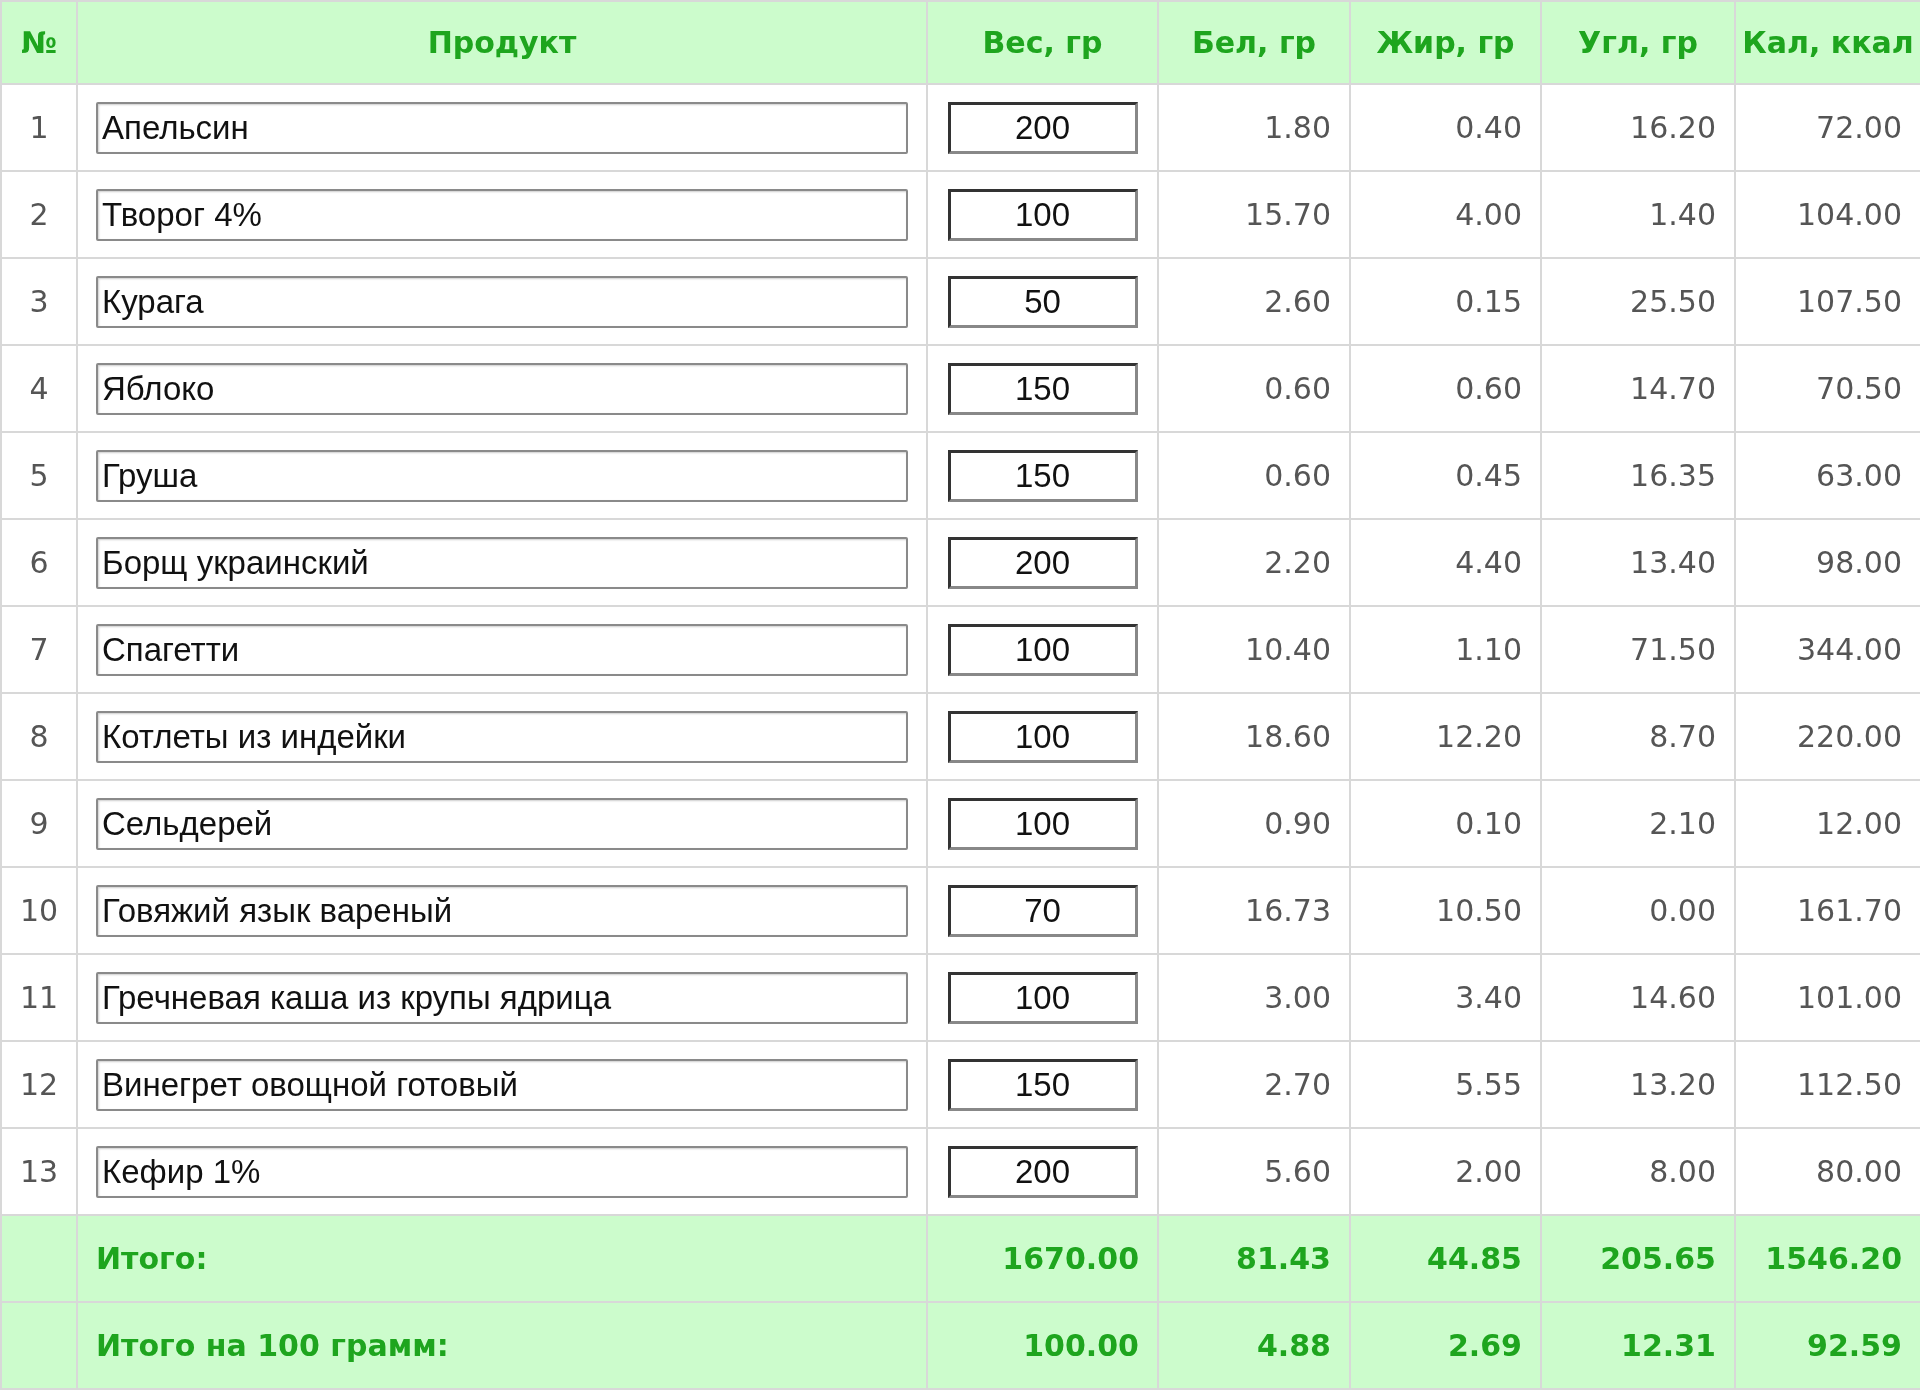  I want to click on row-number: 7, so click(39, 649).